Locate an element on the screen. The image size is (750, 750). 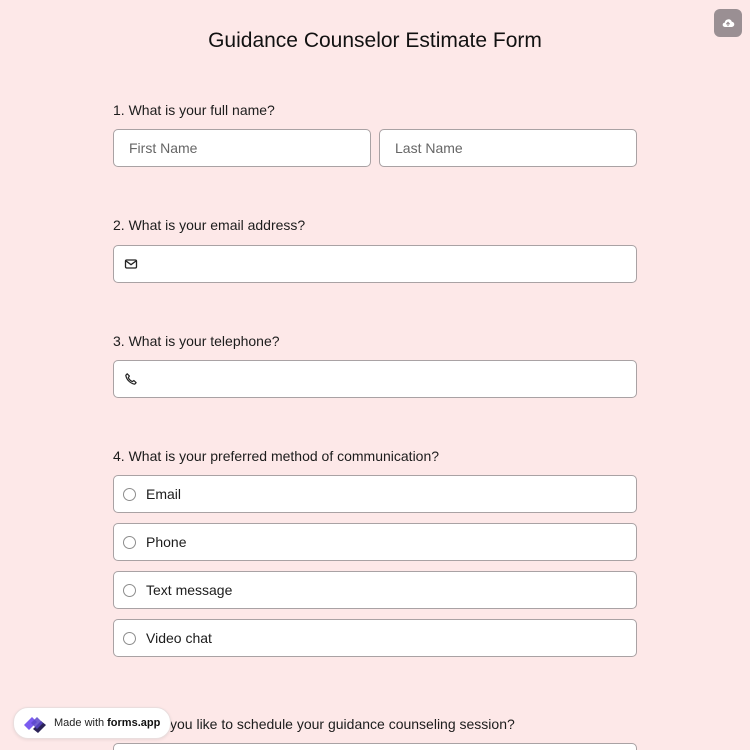
option-video-chat: Video chat is located at coordinates (375, 638).